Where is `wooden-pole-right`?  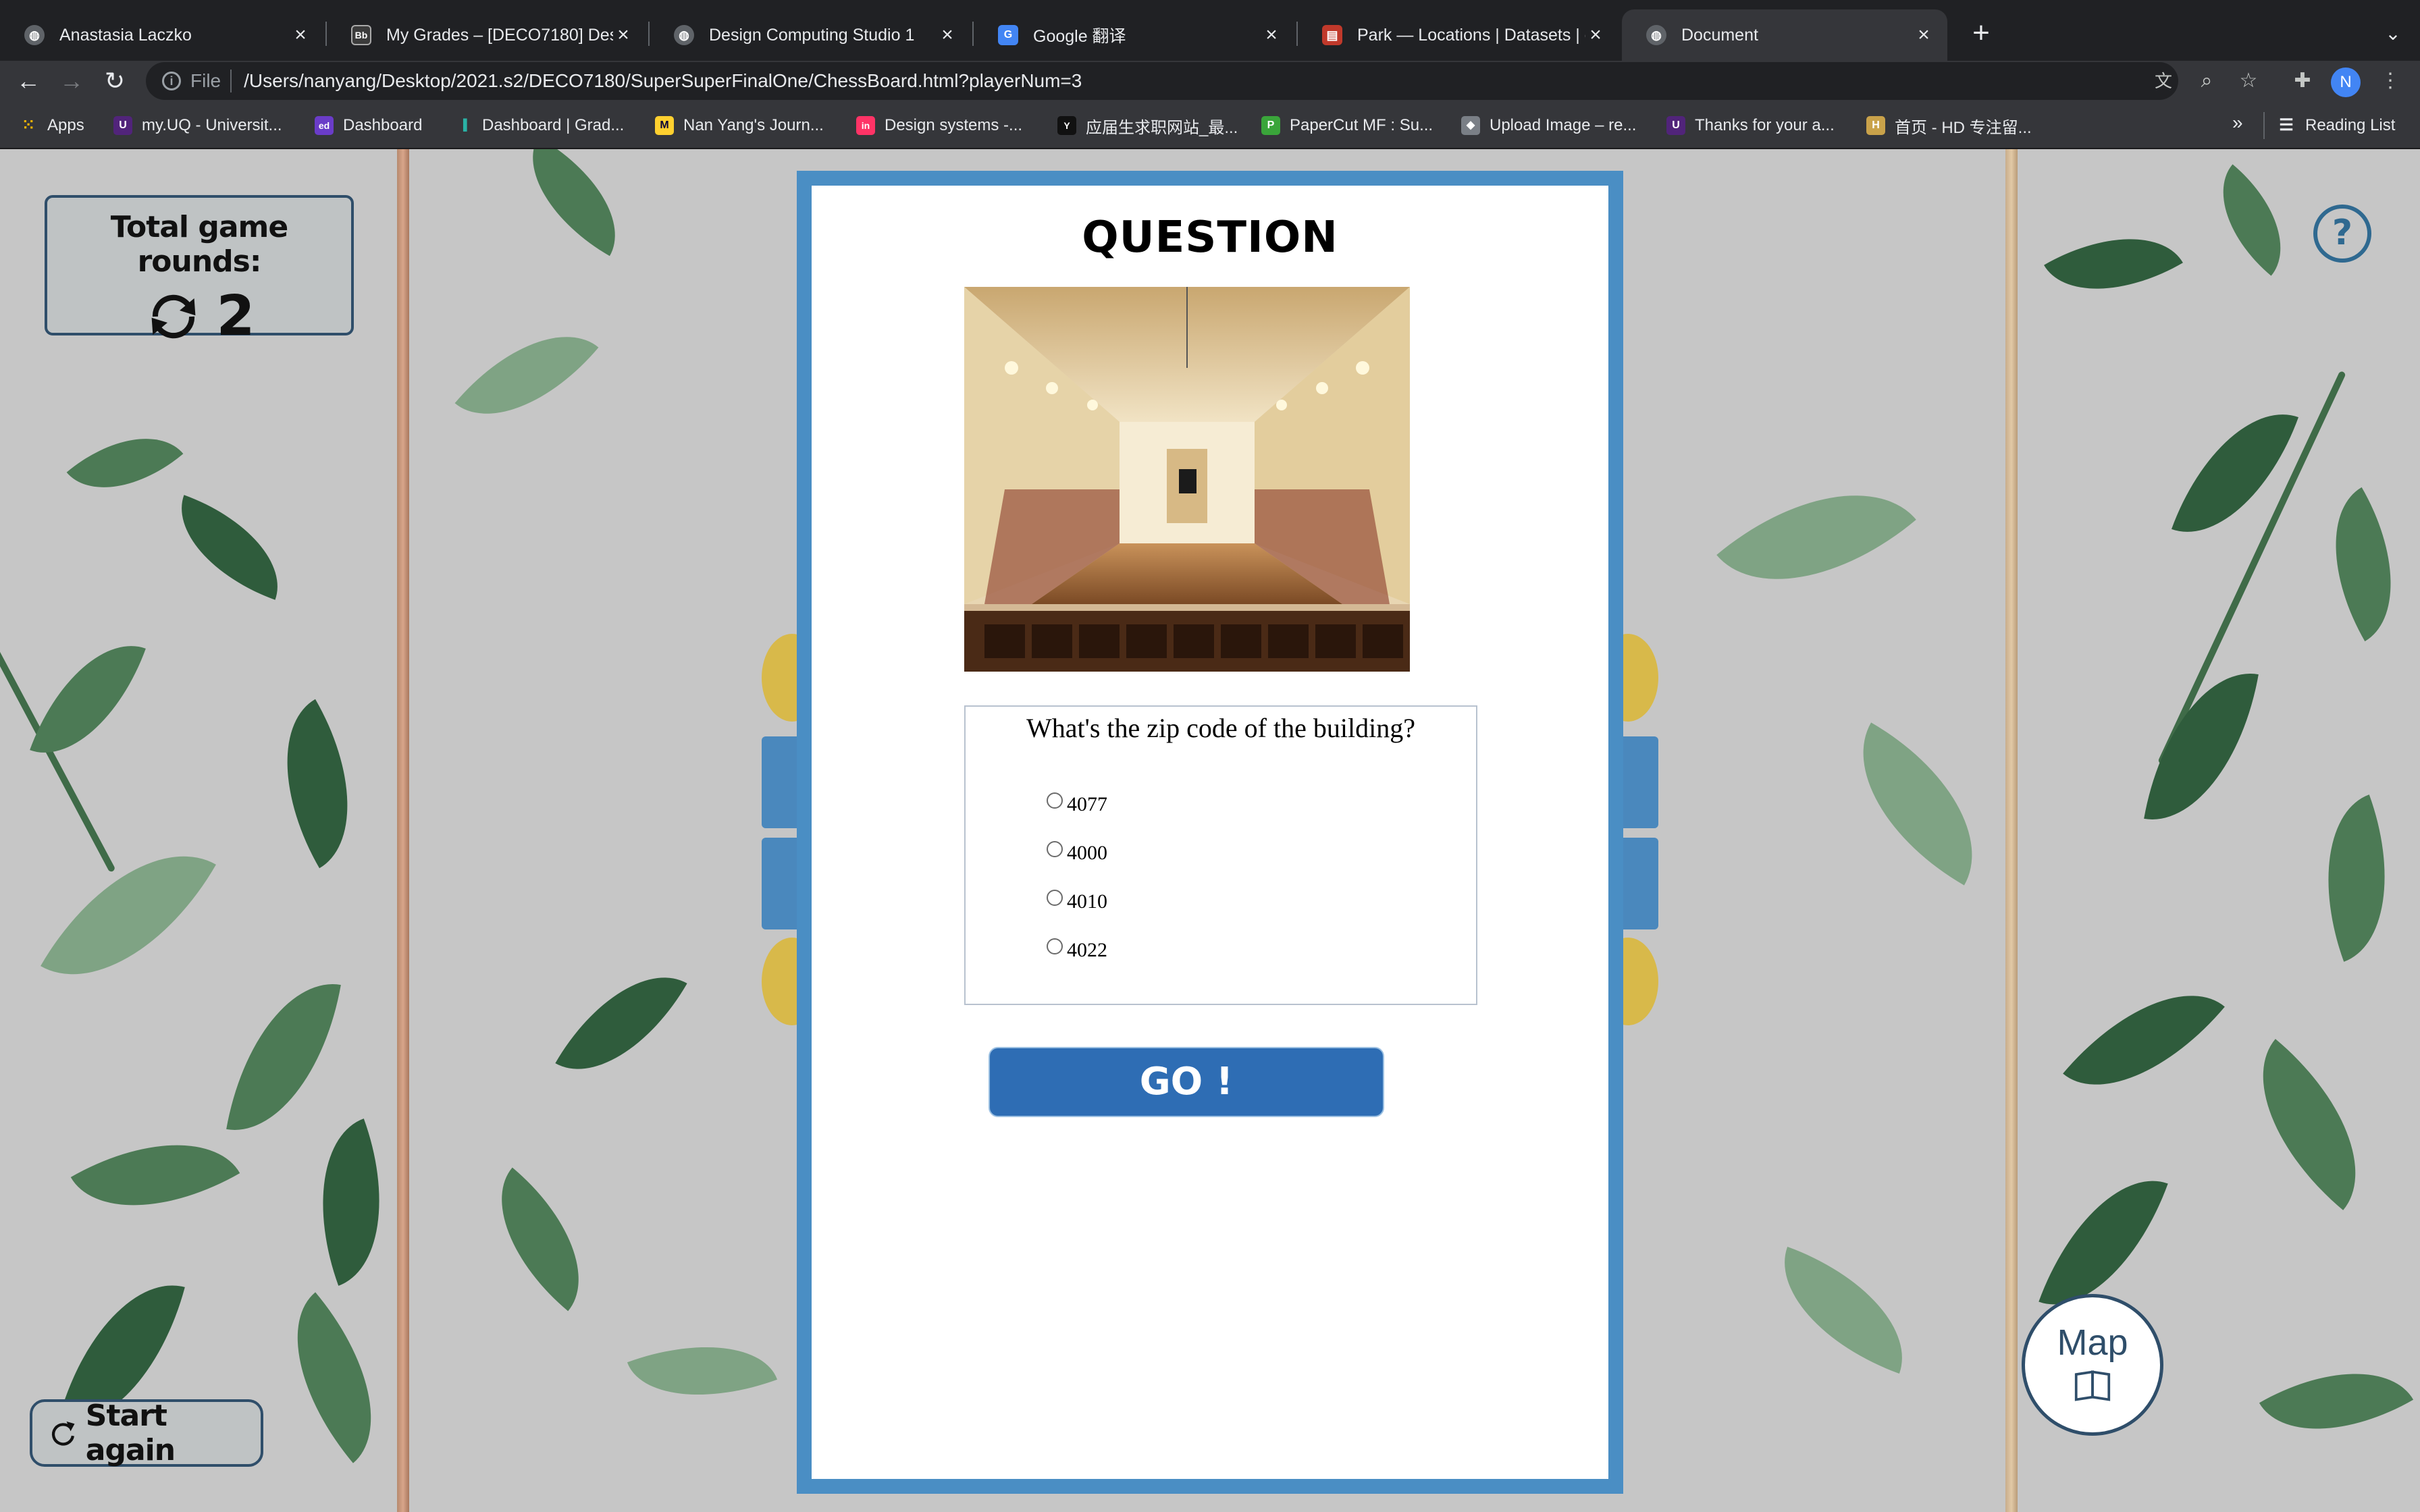
wooden-pole-right is located at coordinates (2011, 830).